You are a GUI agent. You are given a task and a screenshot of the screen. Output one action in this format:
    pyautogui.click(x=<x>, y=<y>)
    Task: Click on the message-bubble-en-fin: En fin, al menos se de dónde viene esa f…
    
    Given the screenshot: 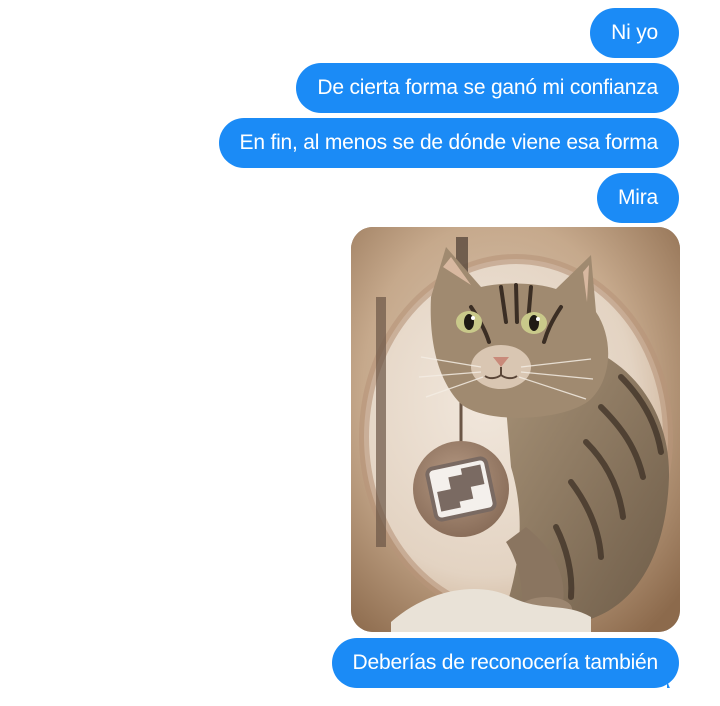 What is the action you would take?
    pyautogui.click(x=448, y=143)
    